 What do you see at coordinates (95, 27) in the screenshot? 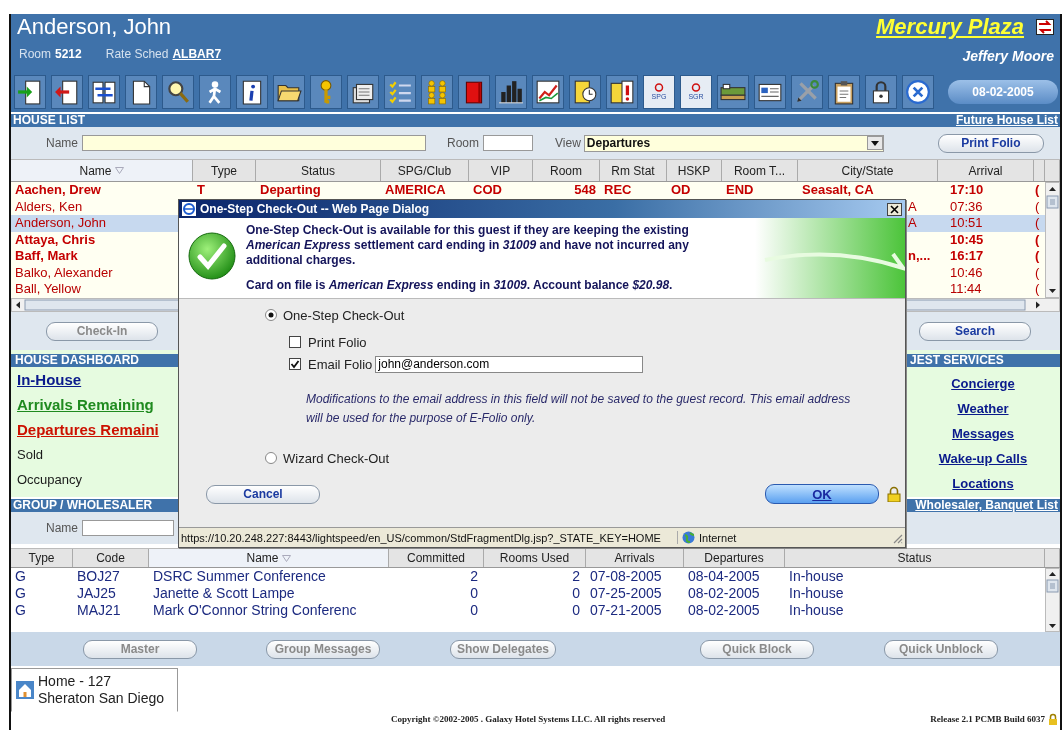
I see `guest-name: Anderson, John` at bounding box center [95, 27].